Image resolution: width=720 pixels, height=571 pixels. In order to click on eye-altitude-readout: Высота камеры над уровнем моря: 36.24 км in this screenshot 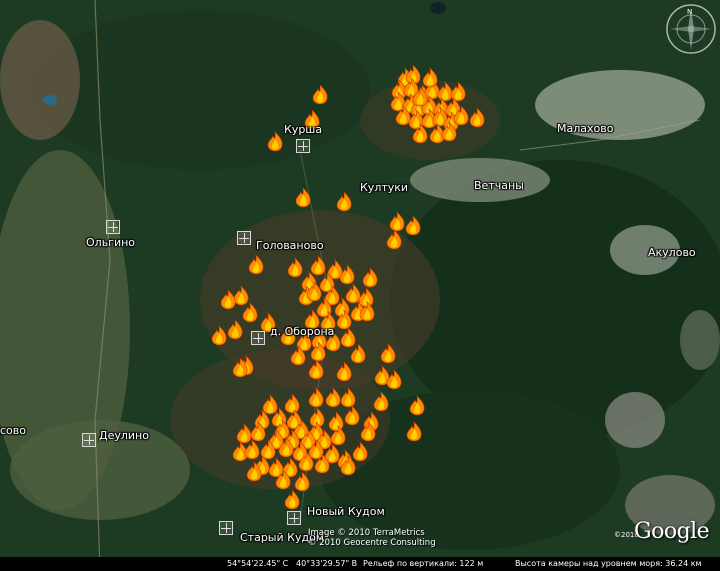, I will do `click(608, 563)`.